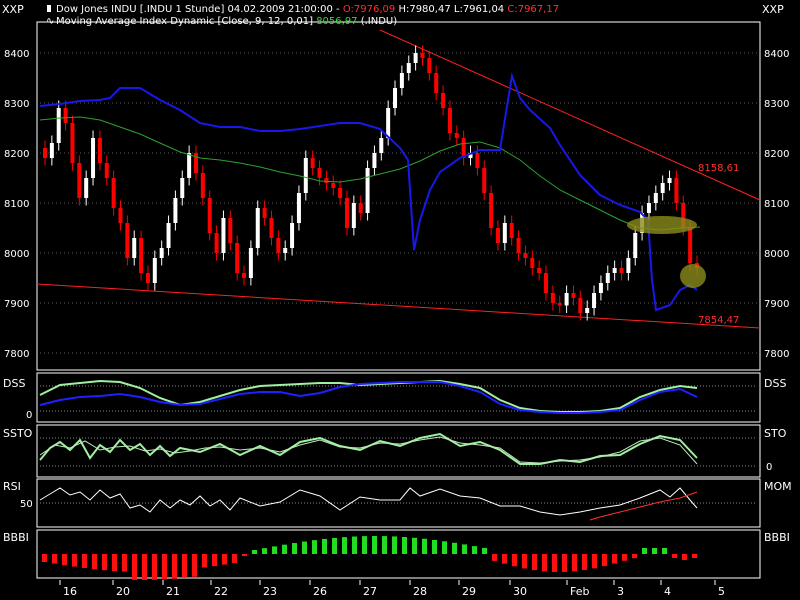  I want to click on dss-zero-tick: 0, so click(29, 415).